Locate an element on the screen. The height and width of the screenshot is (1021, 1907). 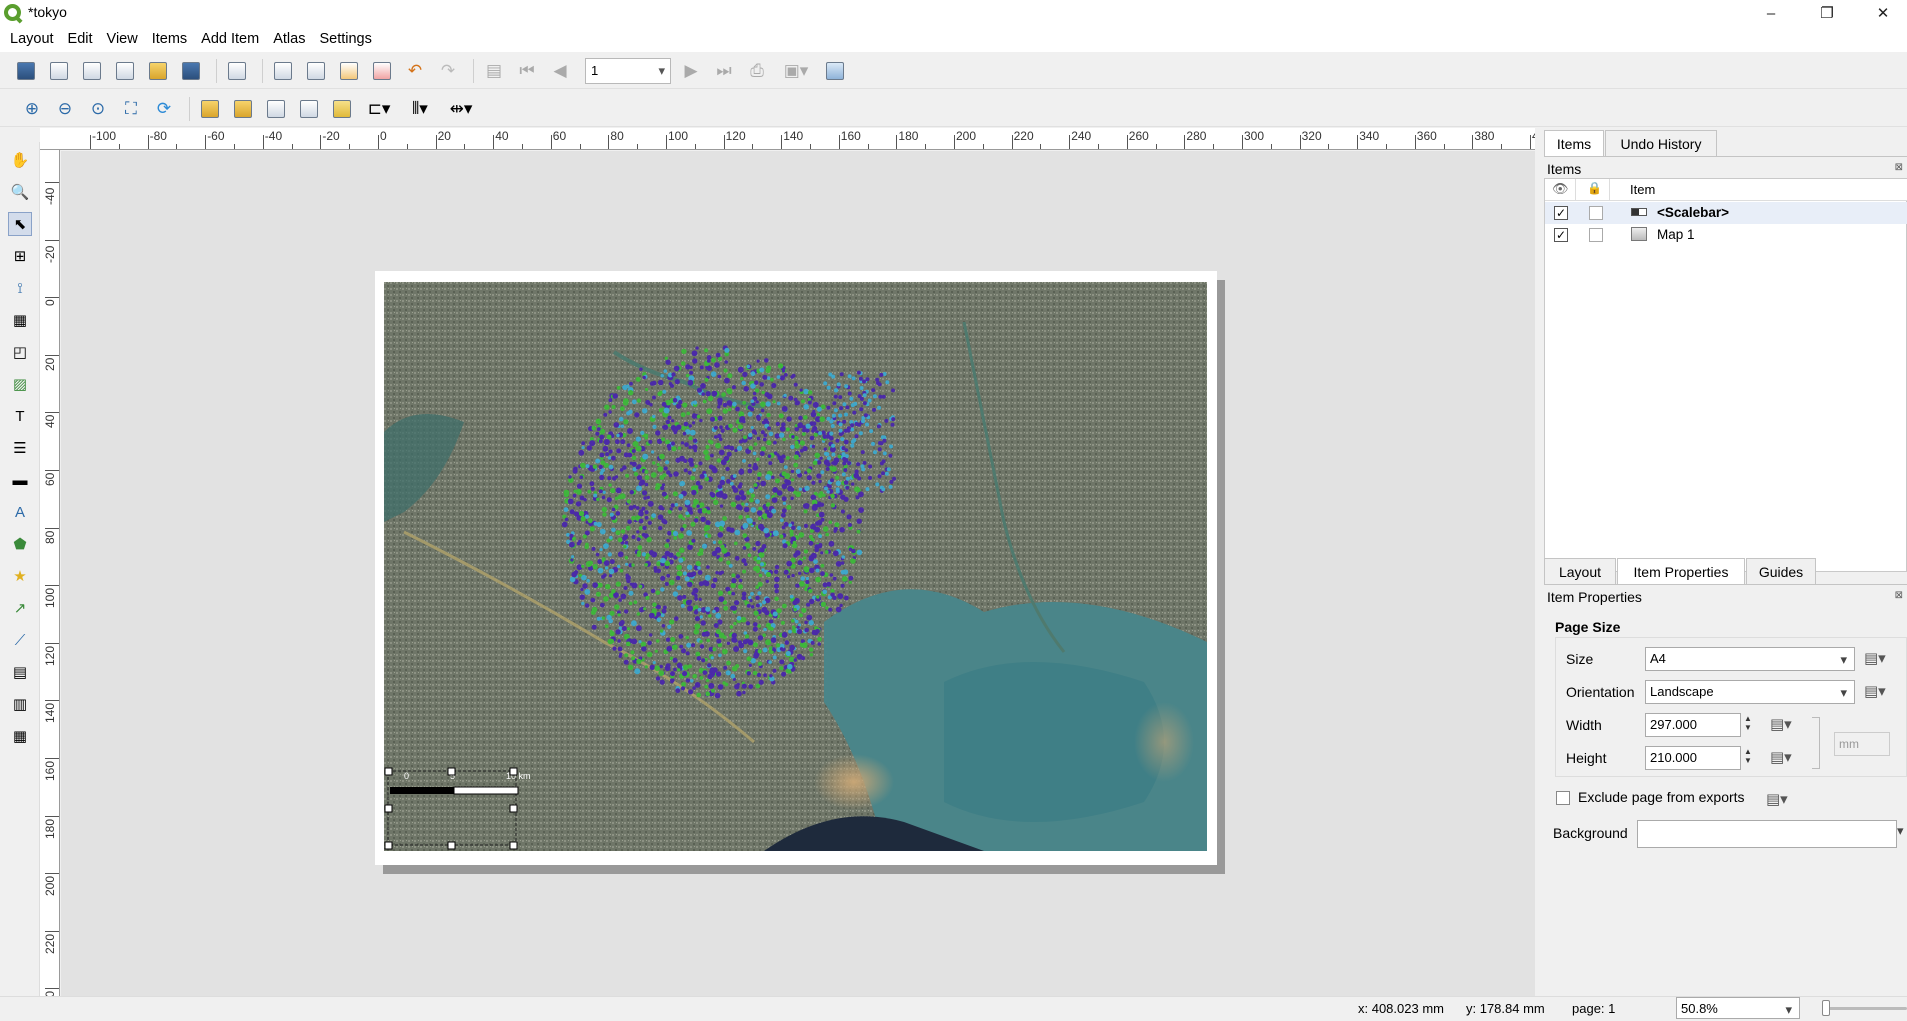
exclude-page-checkbox is located at coordinates (1563, 798).